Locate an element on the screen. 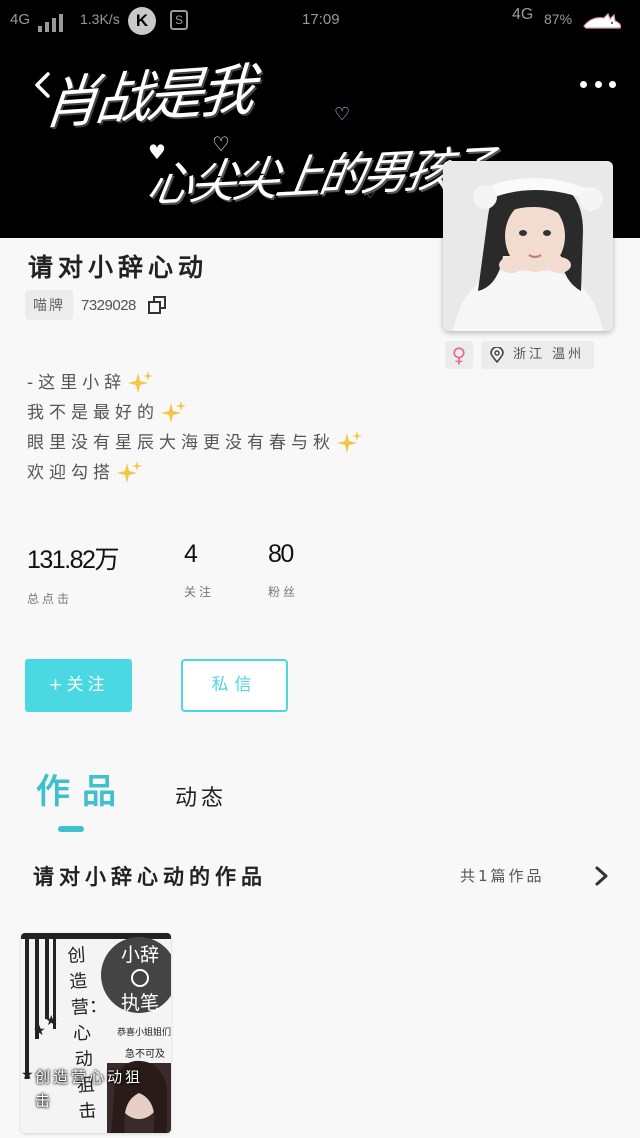  stat-value: 80 is located at coordinates (281, 554).